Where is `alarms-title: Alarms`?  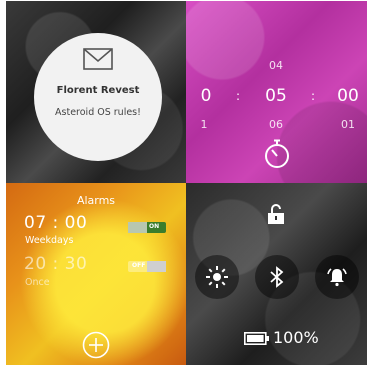 alarms-title: Alarms is located at coordinates (96, 200).